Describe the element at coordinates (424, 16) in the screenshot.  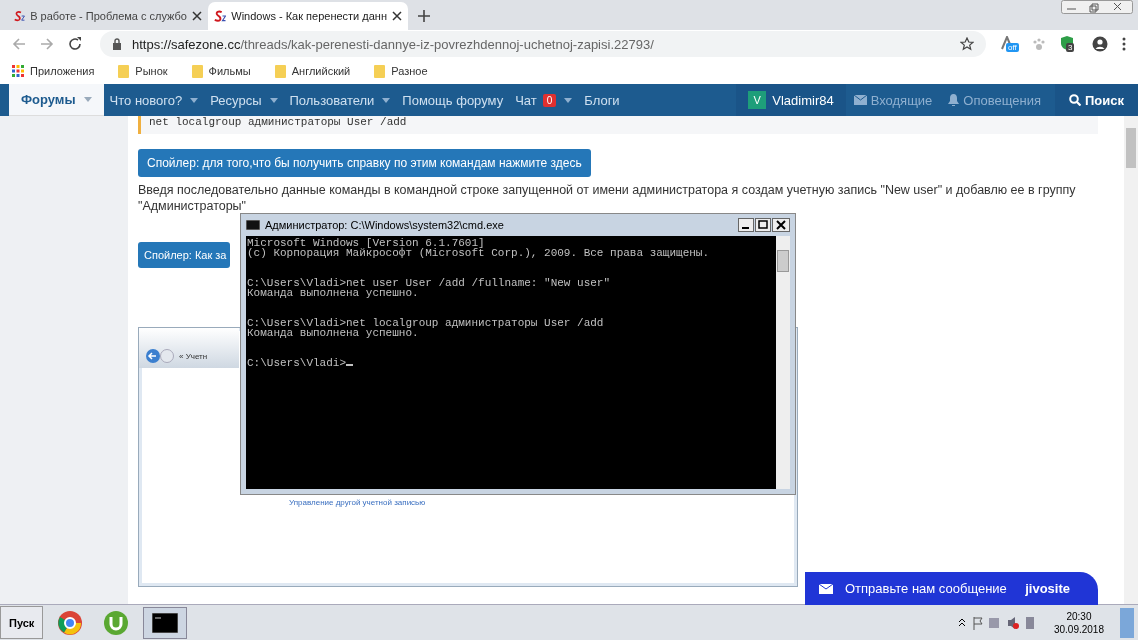
I see `new-tab-icon` at that location.